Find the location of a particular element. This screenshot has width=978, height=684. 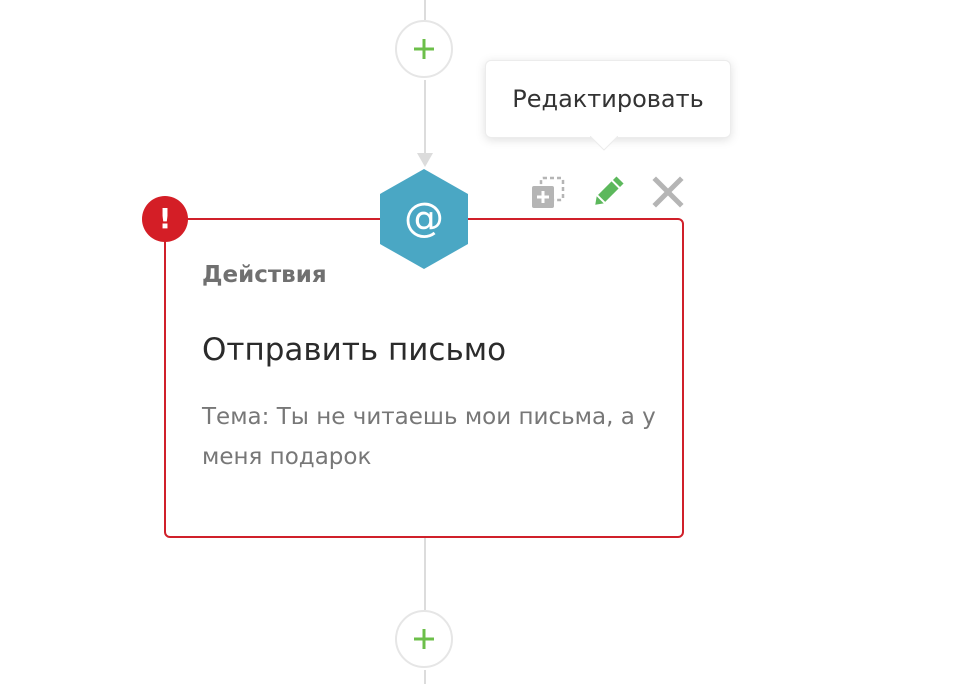

at-sign-icon: @ is located at coordinates (424, 218).